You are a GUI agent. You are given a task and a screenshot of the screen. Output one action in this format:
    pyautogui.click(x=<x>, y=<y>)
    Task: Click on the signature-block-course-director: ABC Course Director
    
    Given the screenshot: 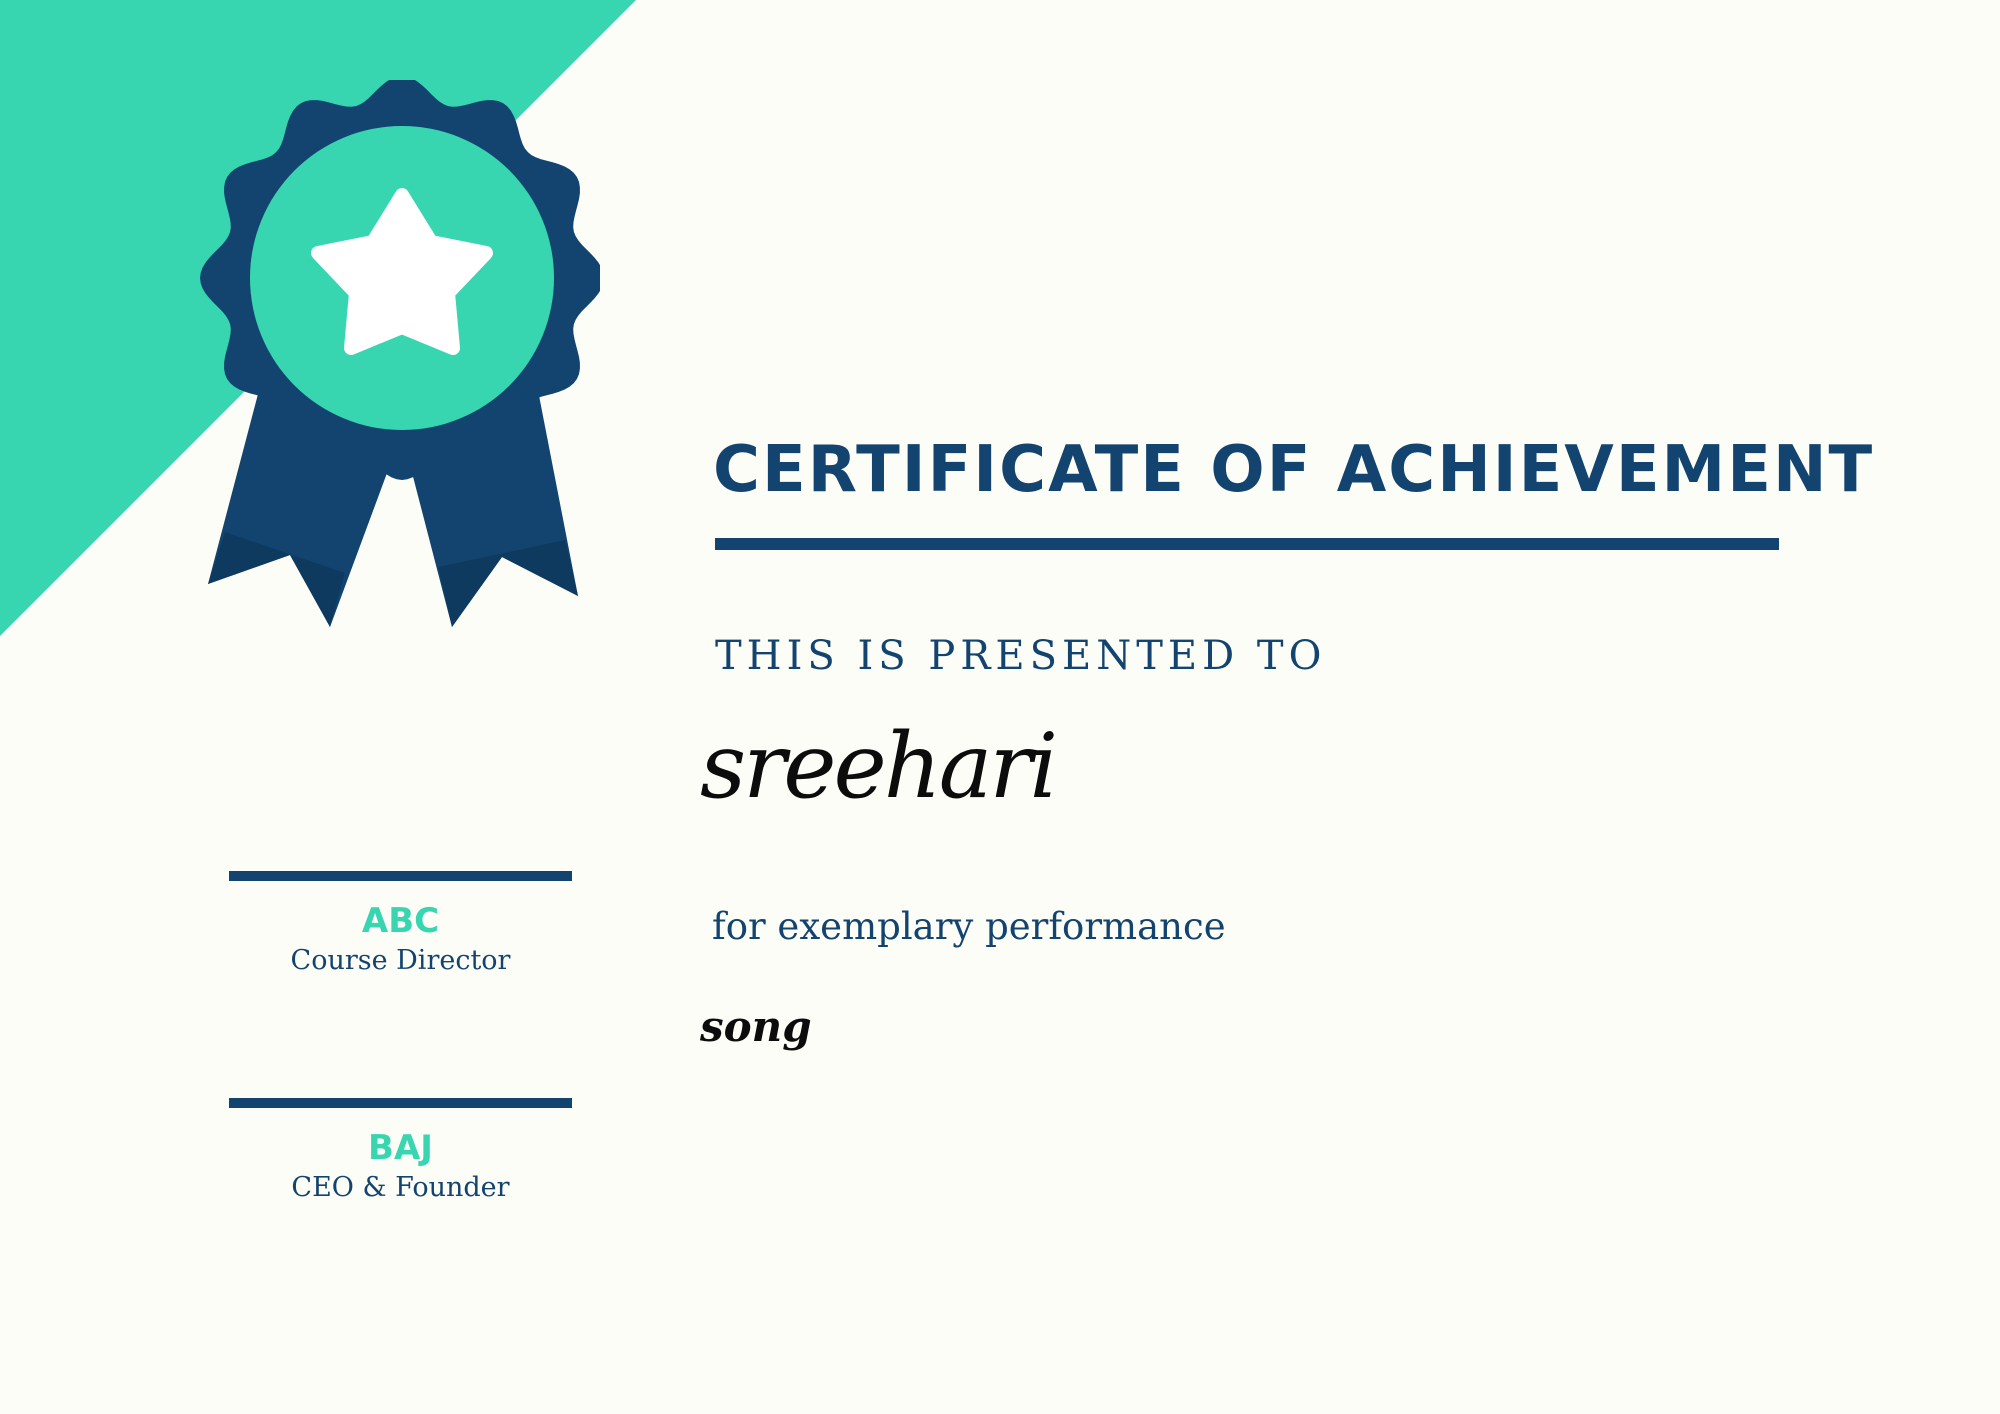 What is the action you would take?
    pyautogui.click(x=400, y=925)
    